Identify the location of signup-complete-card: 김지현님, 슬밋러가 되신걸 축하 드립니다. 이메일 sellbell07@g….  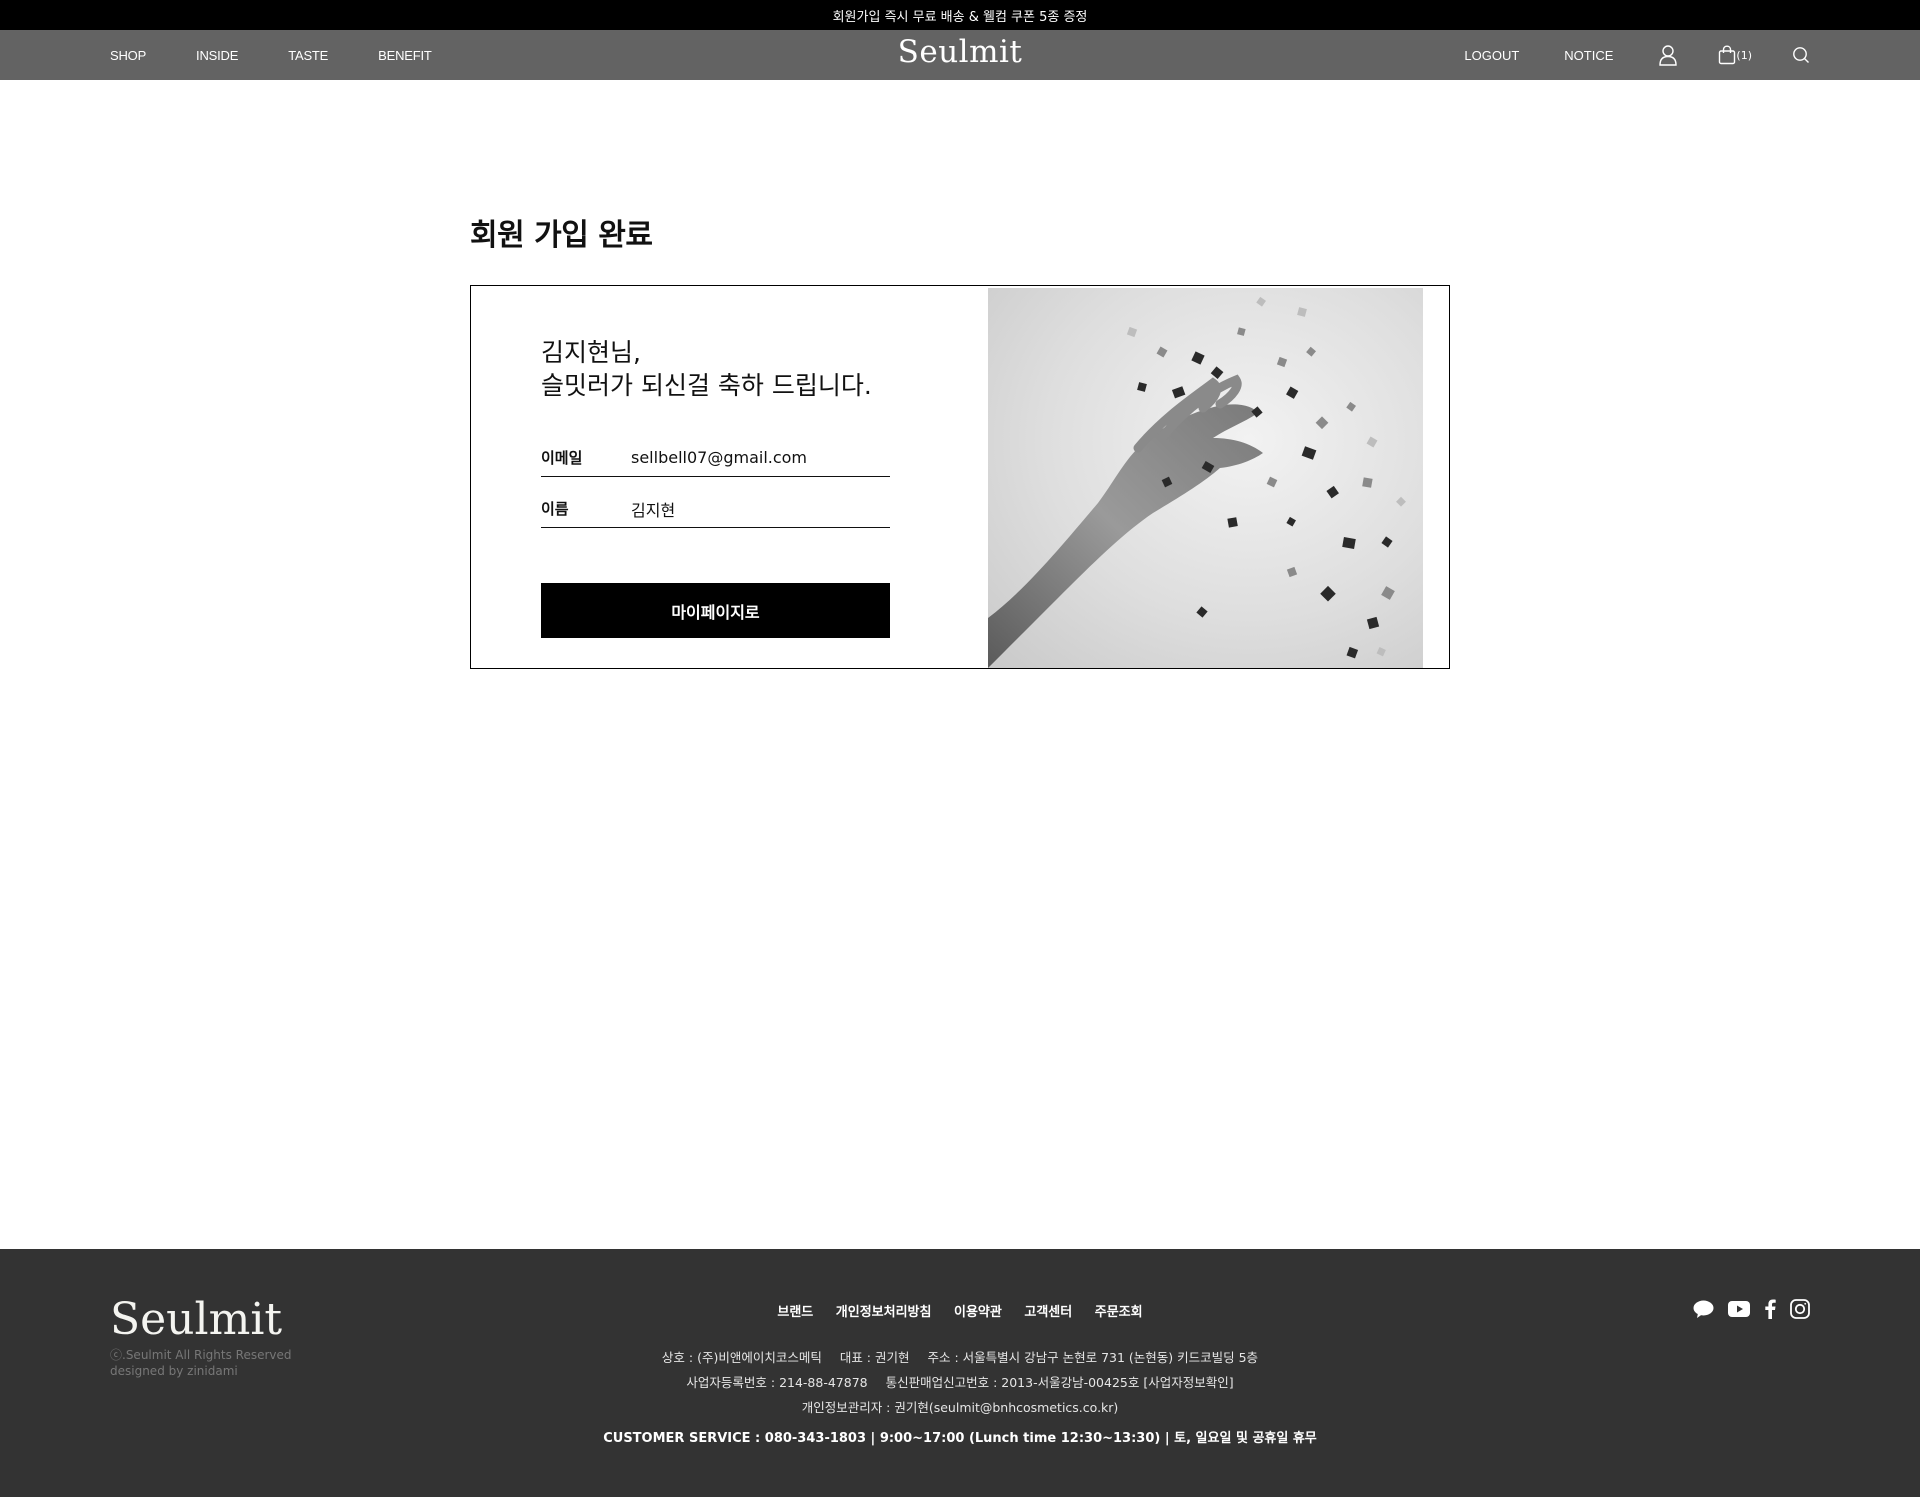
(960, 477).